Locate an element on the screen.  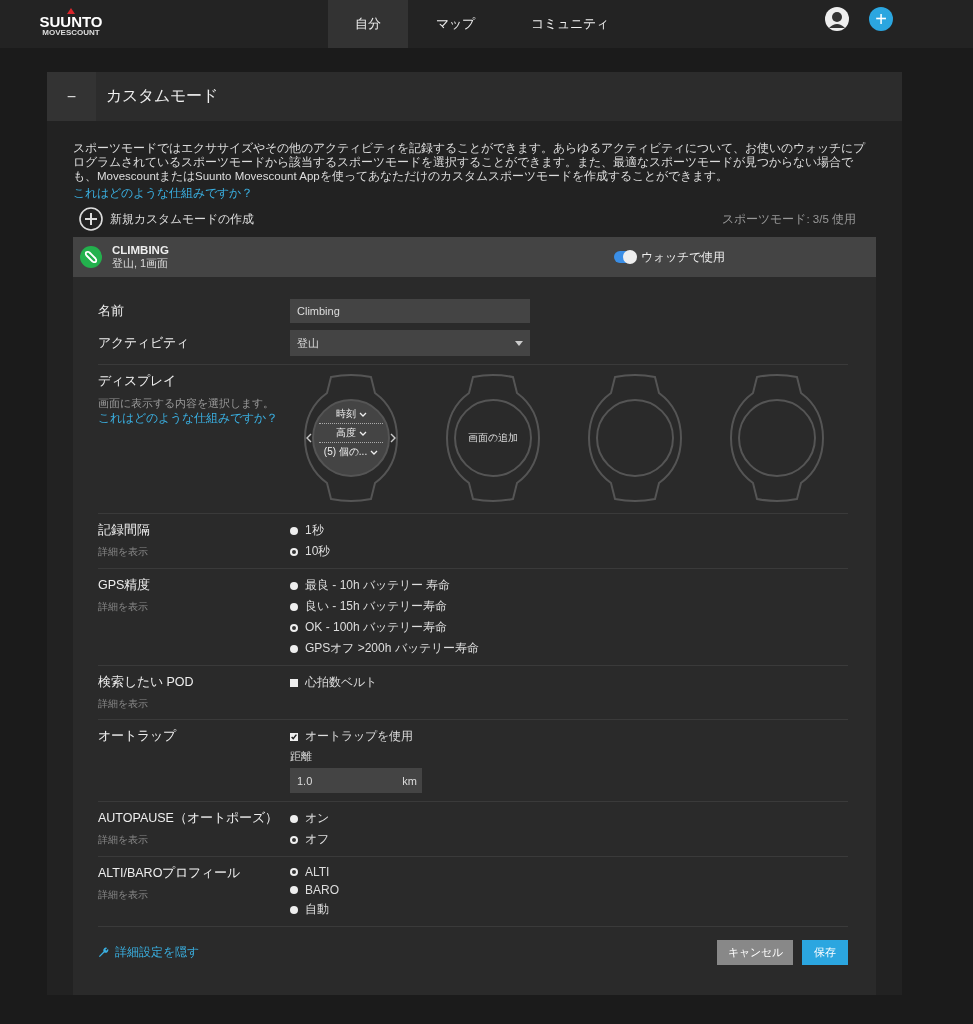
wrench-icon is located at coordinates (103, 952).